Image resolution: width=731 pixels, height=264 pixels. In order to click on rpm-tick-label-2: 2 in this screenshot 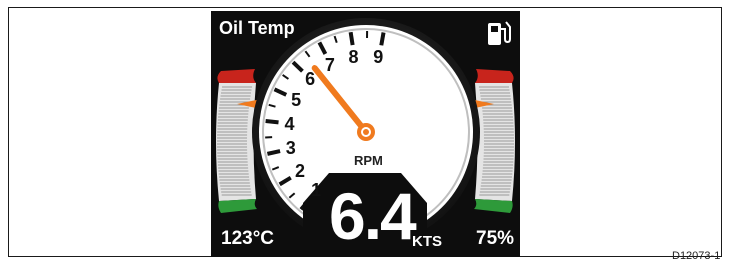, I will do `click(300, 171)`.